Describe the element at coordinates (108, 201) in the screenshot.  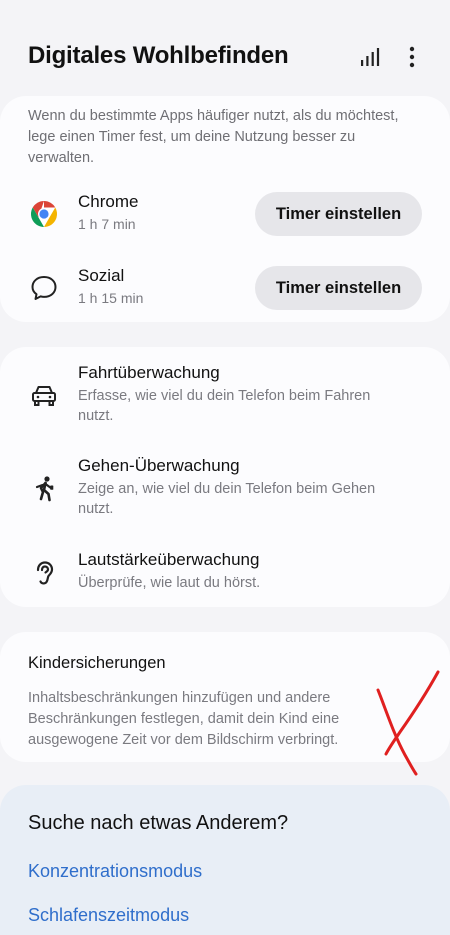
I see `app-name: Chrome` at that location.